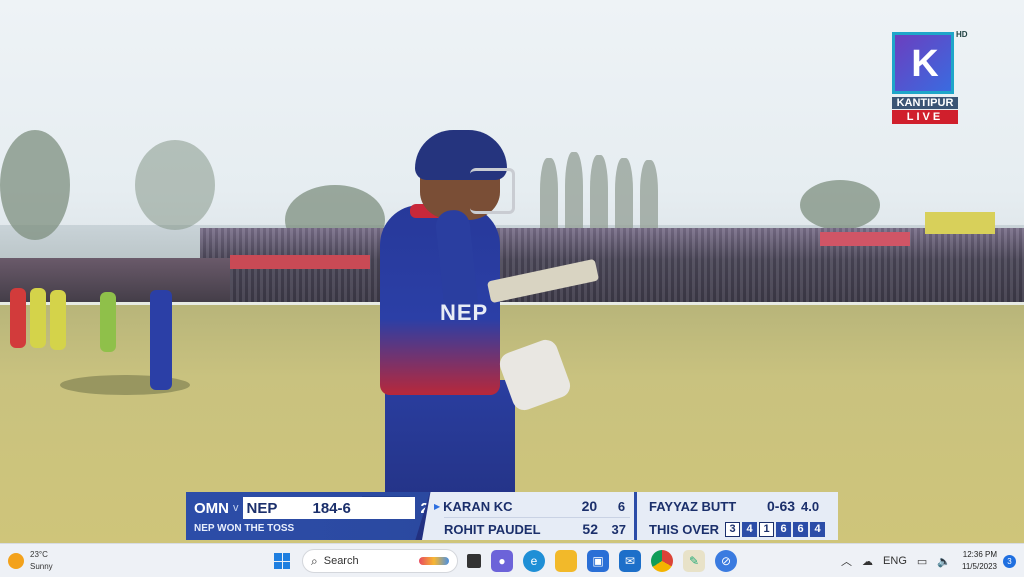 This screenshot has width=1024, height=577. What do you see at coordinates (341, 561) in the screenshot?
I see `search-placeholder: Search` at bounding box center [341, 561].